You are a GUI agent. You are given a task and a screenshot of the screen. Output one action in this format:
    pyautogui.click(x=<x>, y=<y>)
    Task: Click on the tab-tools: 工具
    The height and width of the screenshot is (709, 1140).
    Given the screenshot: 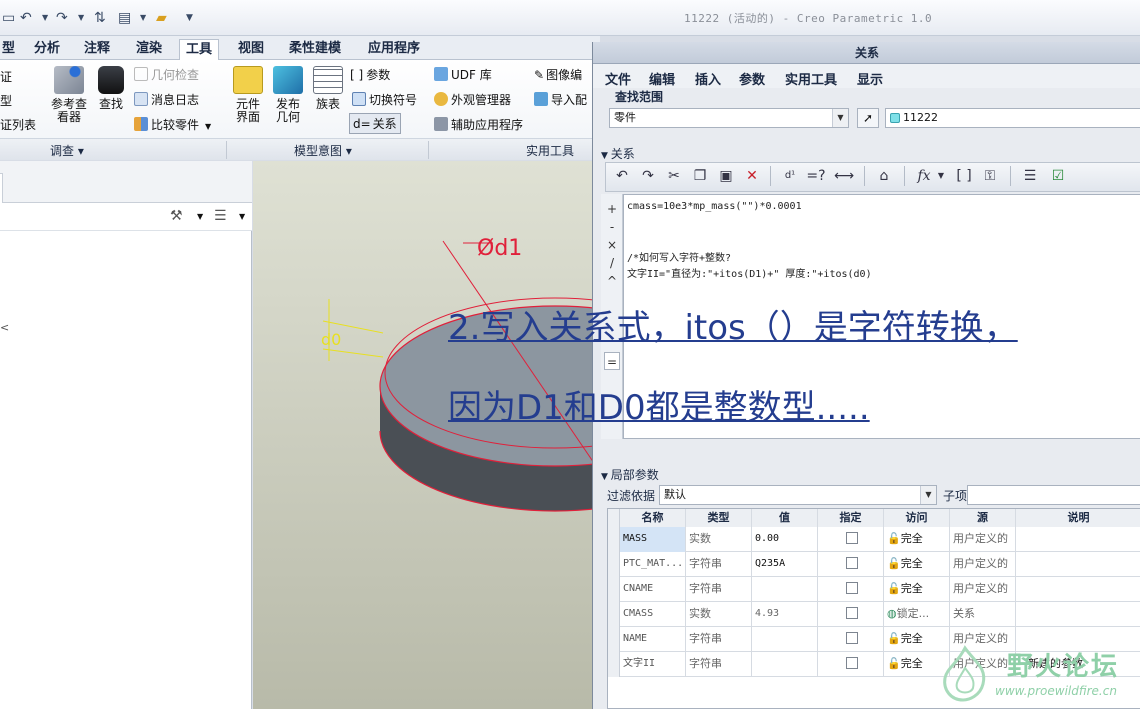 What is the action you would take?
    pyautogui.click(x=199, y=50)
    